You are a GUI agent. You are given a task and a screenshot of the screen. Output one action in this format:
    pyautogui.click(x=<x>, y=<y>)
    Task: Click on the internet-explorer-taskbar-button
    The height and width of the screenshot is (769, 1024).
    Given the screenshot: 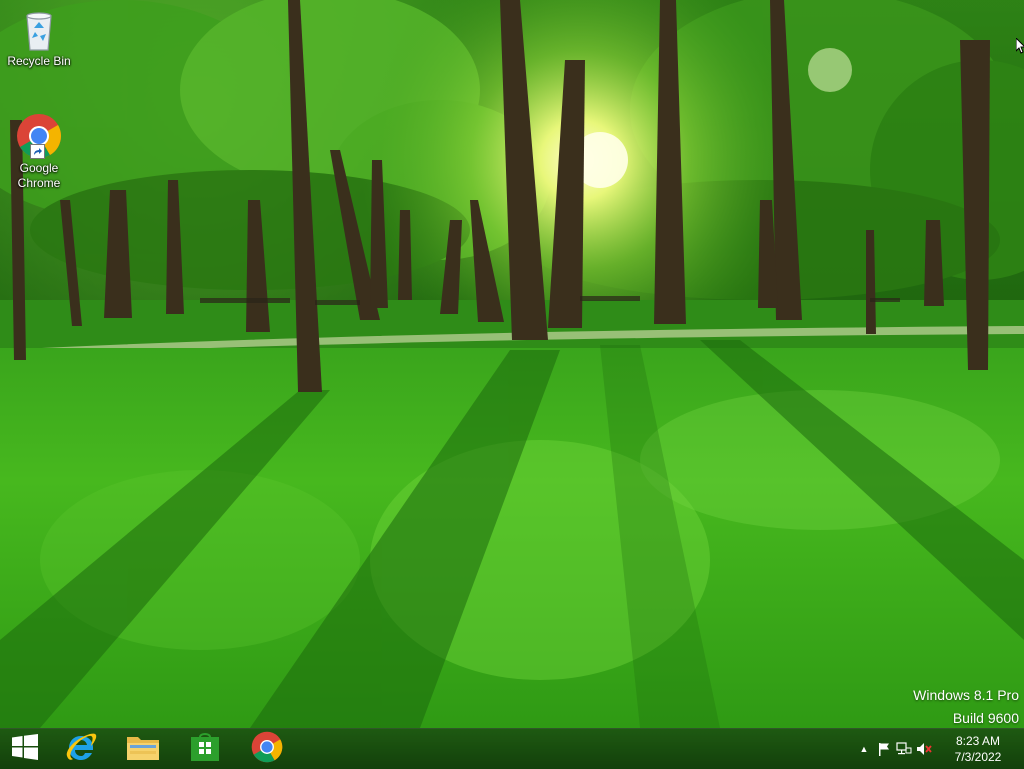 What is the action you would take?
    pyautogui.click(x=81, y=749)
    